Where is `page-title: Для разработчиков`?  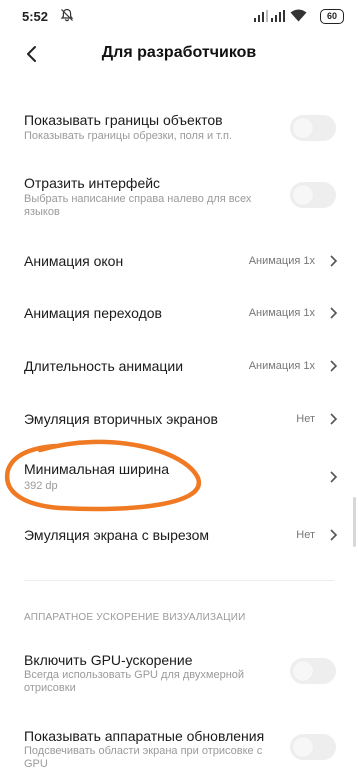 page-title: Для разработчиков is located at coordinates (179, 52).